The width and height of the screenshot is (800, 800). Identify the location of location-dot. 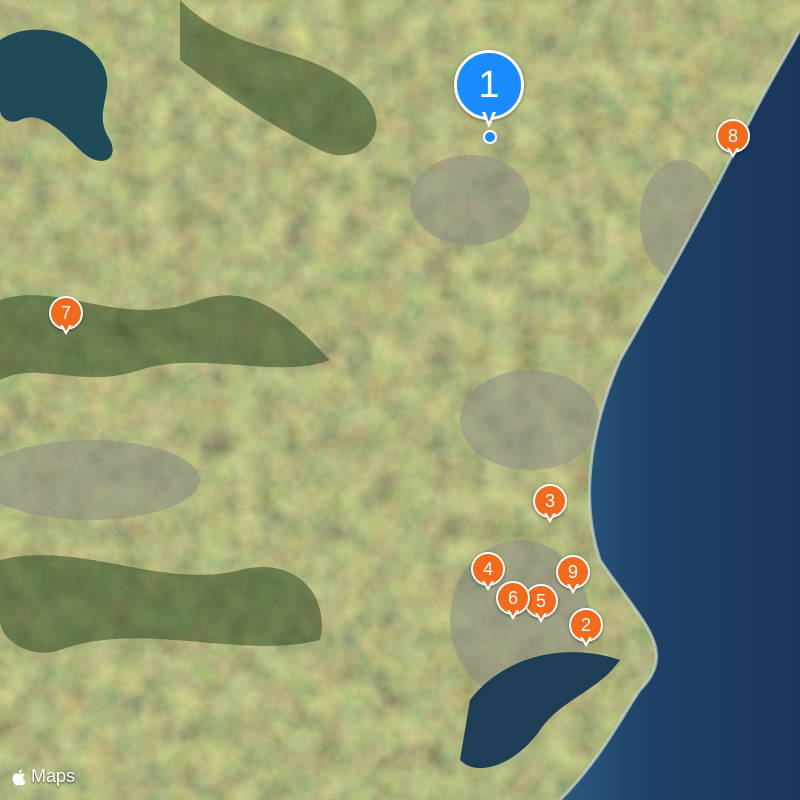
(490, 137).